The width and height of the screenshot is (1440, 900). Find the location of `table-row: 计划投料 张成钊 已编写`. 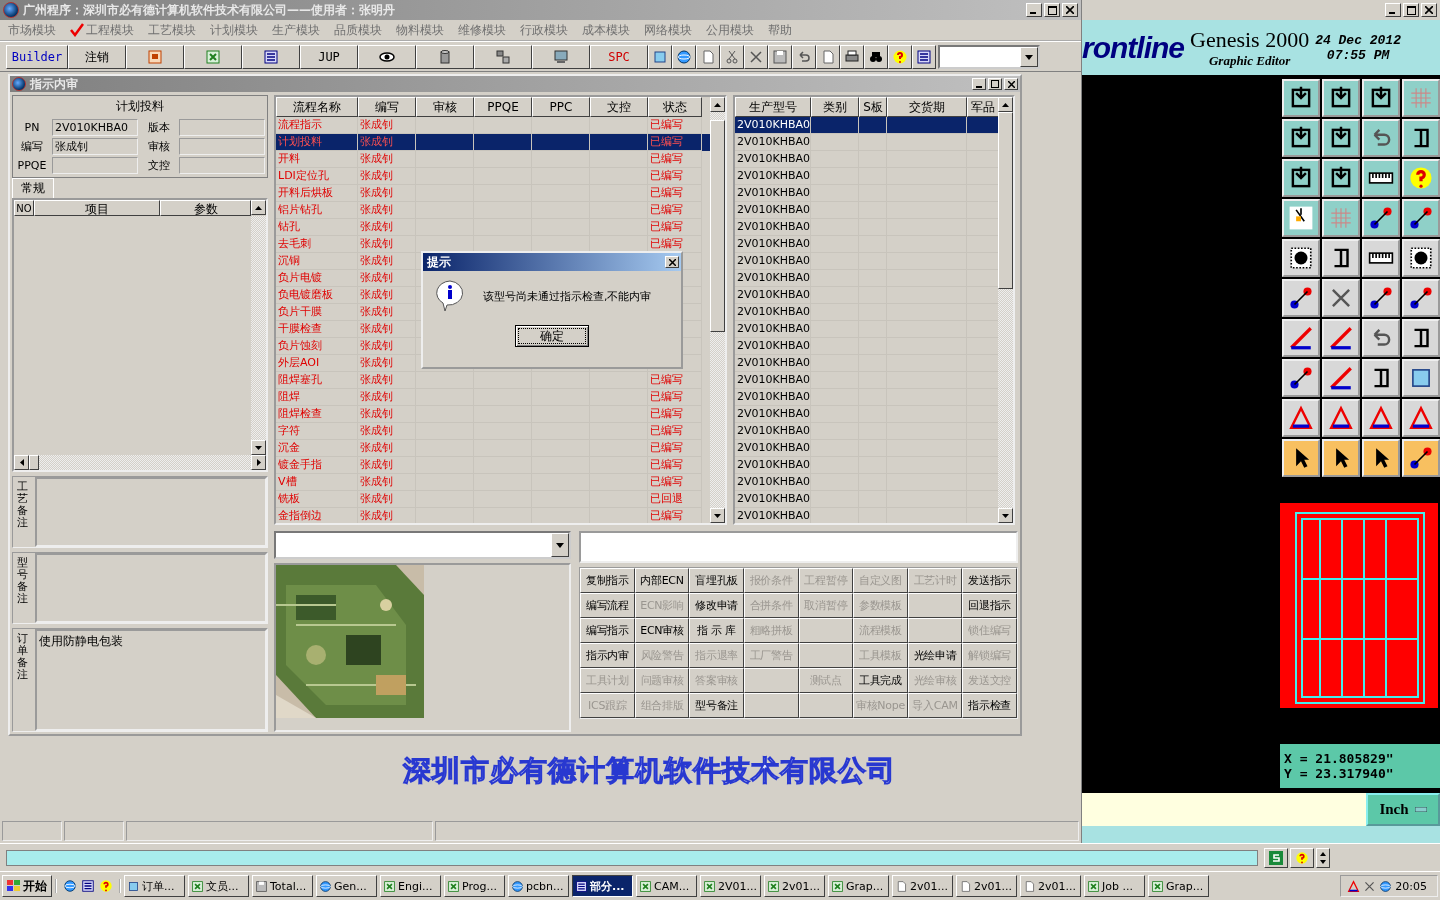

table-row: 计划投料 张成钊 已编写 is located at coordinates (493, 142).